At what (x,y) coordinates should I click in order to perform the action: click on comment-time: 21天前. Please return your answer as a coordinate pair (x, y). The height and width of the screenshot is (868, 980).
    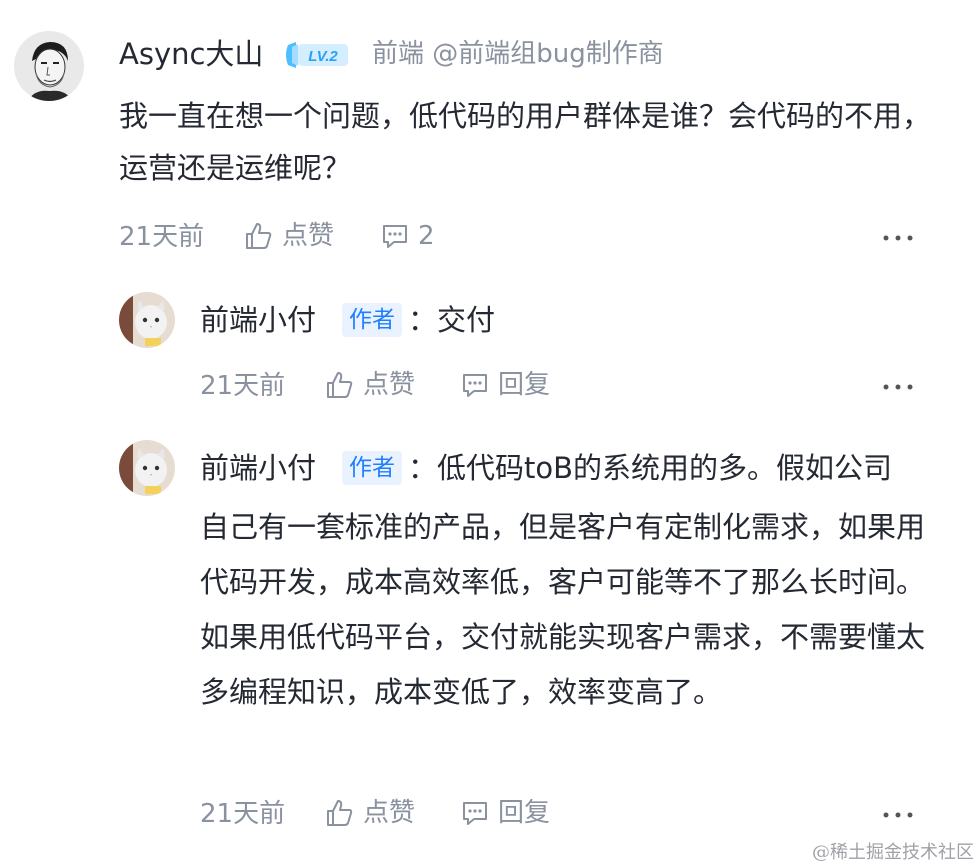
    Looking at the image, I should click on (162, 237).